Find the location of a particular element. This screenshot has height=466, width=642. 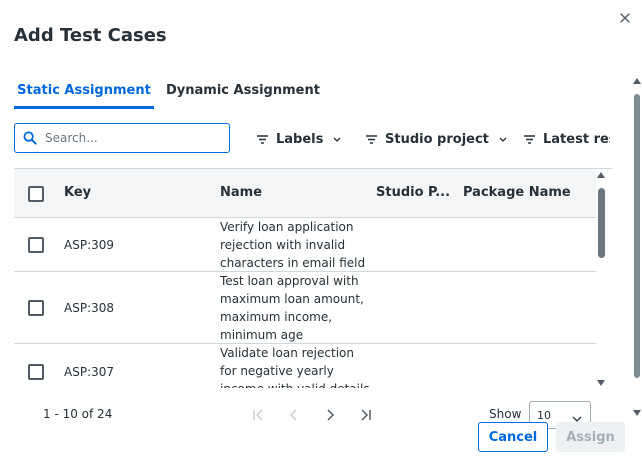

close-button is located at coordinates (625, 18).